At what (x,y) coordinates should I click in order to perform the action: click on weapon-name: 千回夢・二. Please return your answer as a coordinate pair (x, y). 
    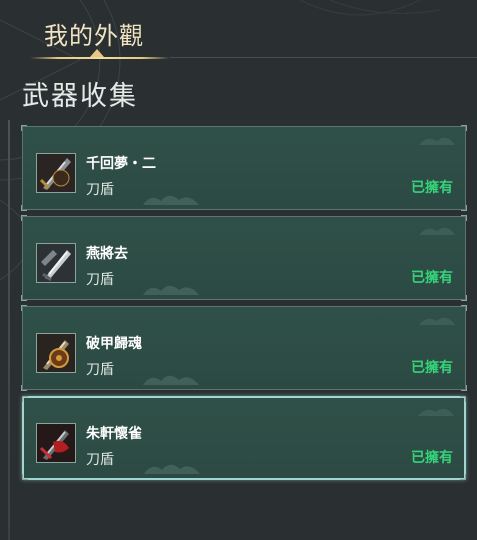
    Looking at the image, I should click on (121, 164).